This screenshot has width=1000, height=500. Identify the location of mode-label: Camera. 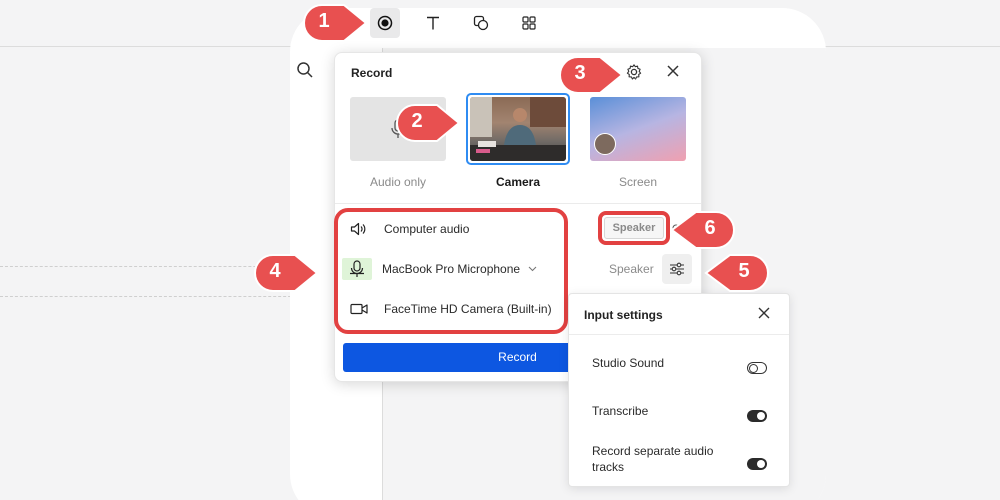
(518, 182).